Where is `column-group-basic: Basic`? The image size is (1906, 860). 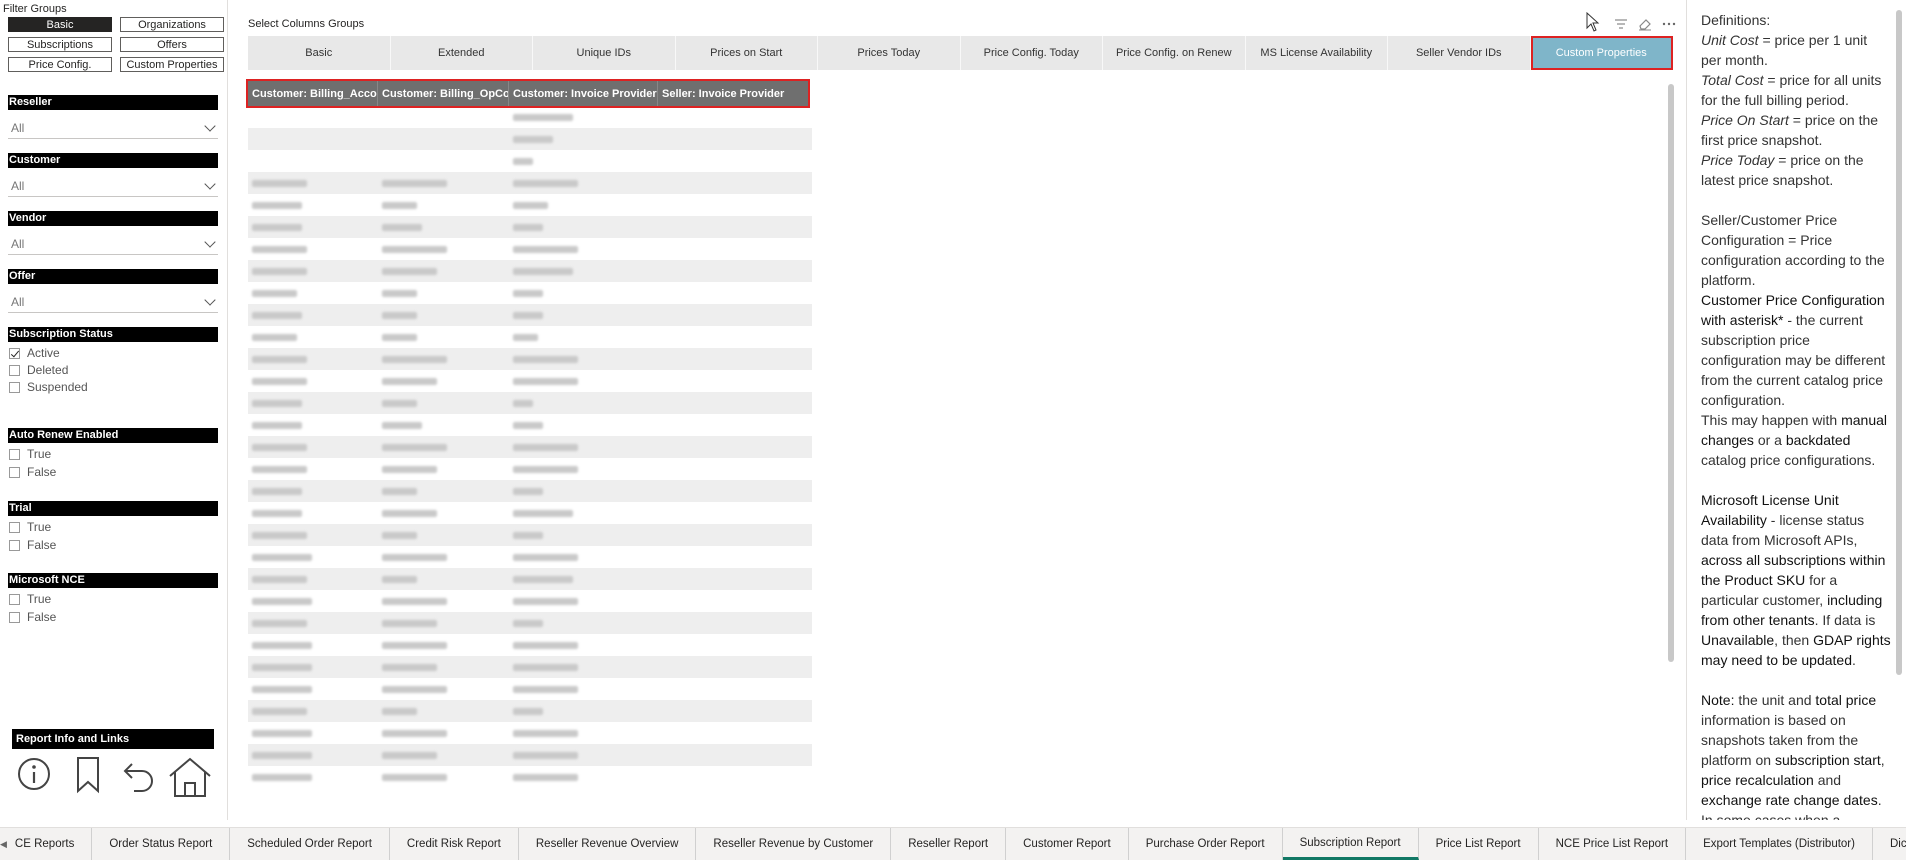 column-group-basic: Basic is located at coordinates (319, 53).